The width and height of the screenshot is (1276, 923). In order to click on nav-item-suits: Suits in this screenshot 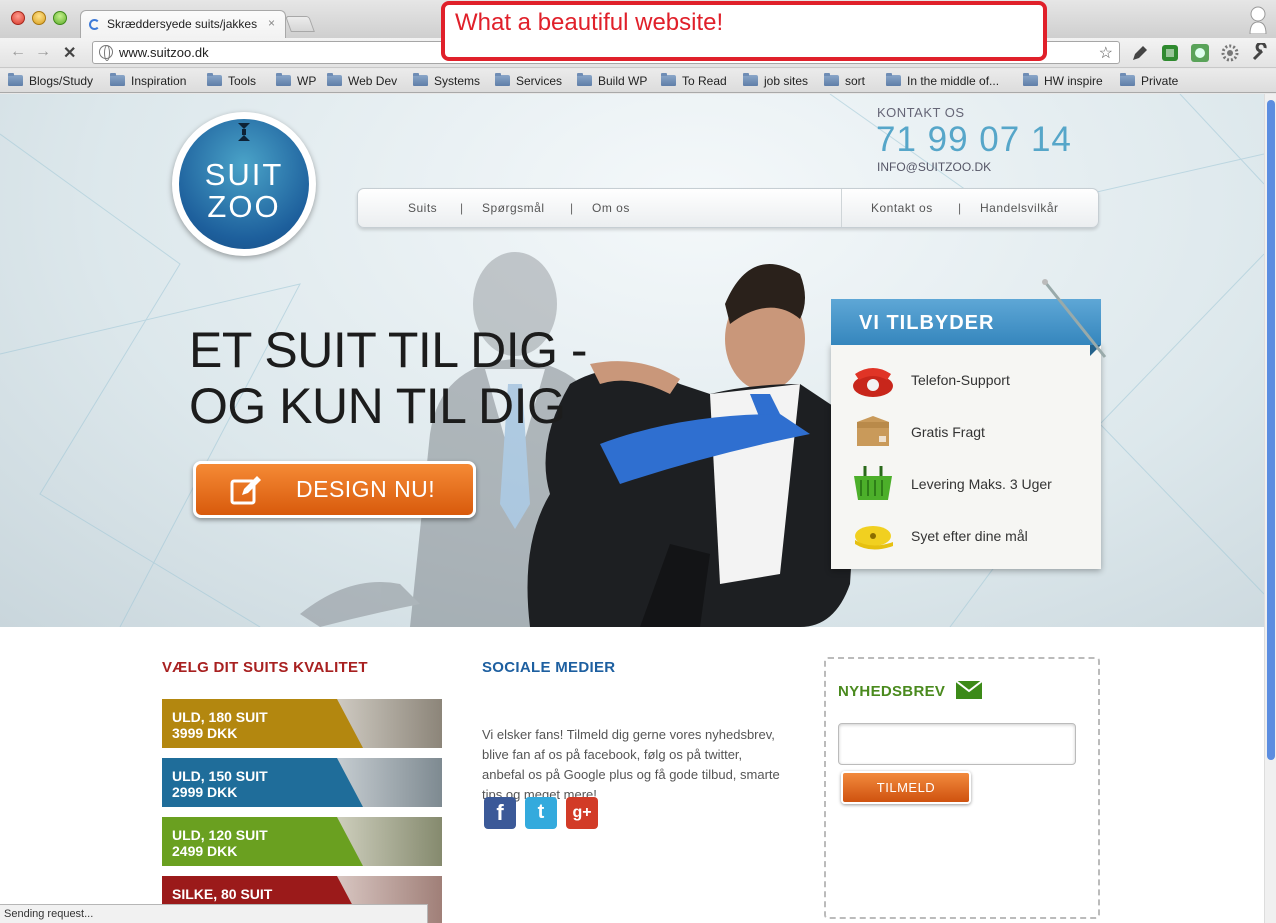, I will do `click(422, 208)`.